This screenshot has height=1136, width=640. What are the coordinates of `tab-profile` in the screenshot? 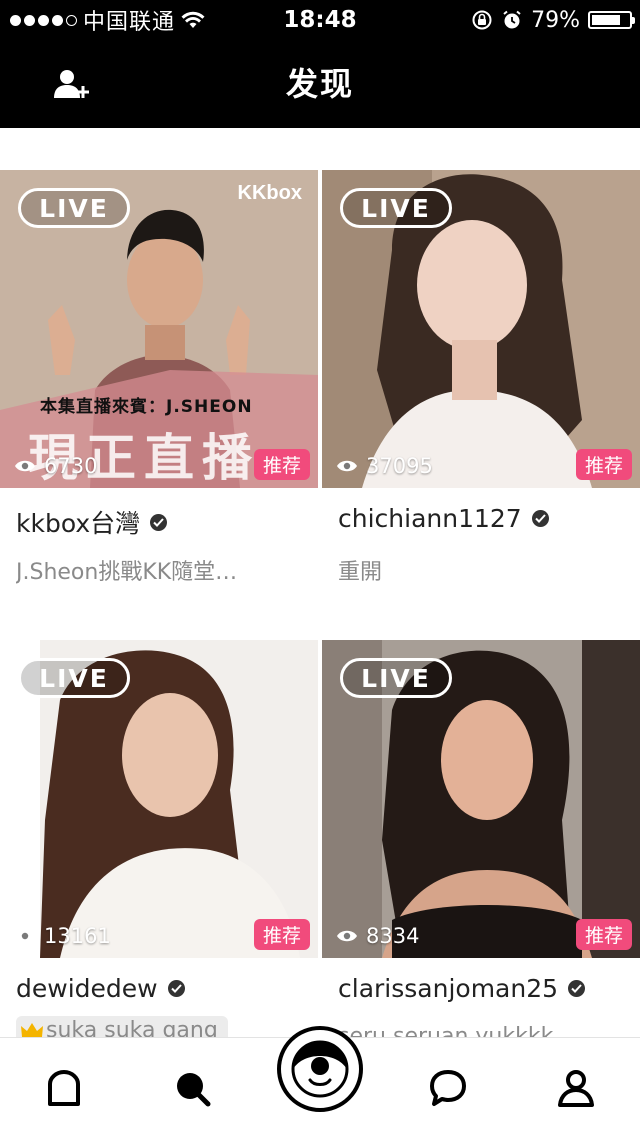 It's located at (576, 1088).